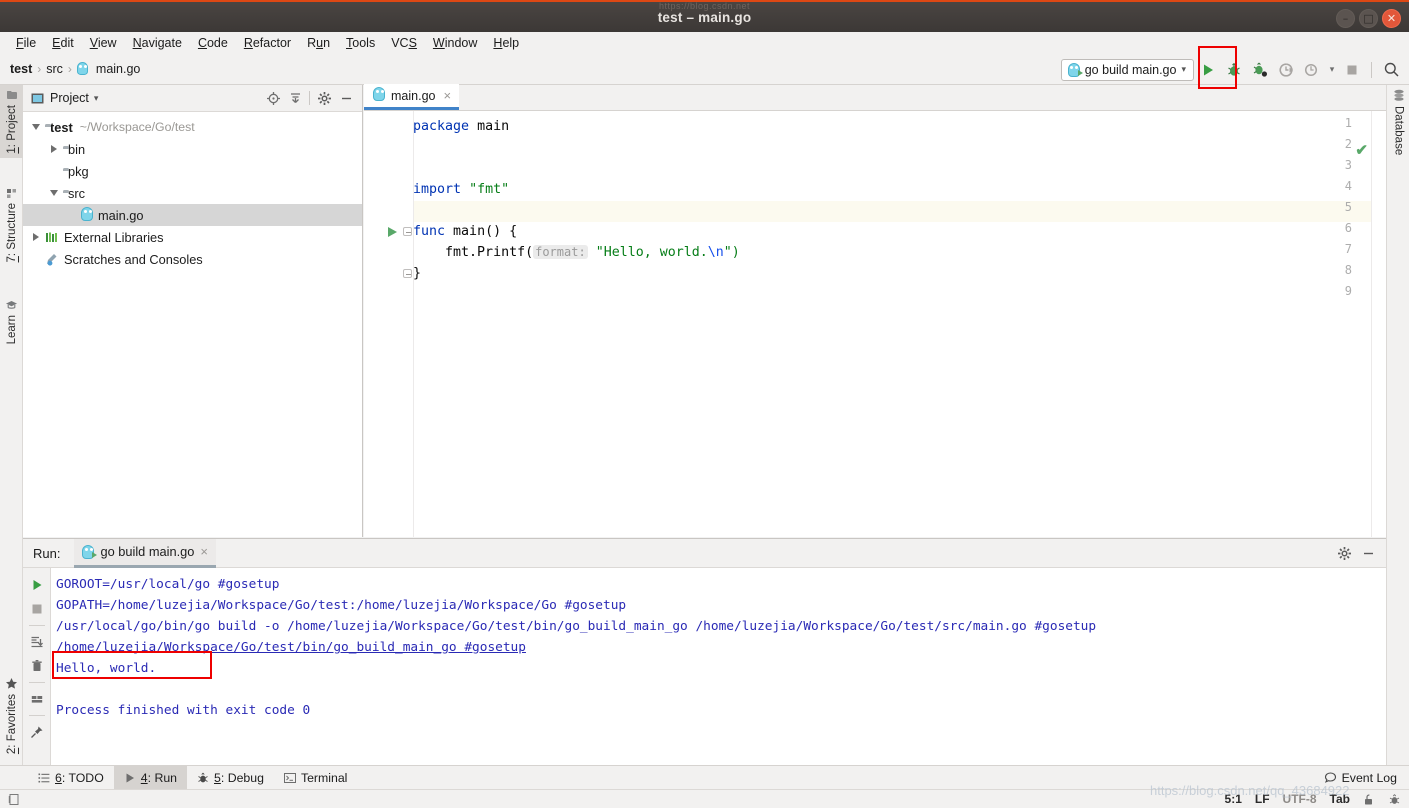 This screenshot has height=808, width=1409. Describe the element at coordinates (103, 43) in the screenshot. I see `menu-view: View` at that location.